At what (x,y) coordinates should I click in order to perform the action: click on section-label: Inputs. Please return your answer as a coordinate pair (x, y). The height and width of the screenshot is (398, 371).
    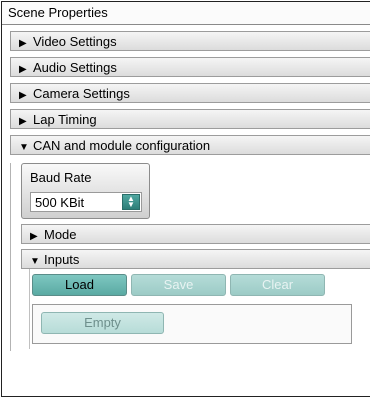
    Looking at the image, I should click on (62, 259).